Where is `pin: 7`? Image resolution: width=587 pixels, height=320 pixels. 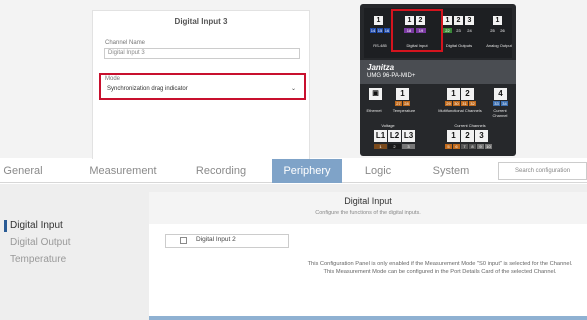
pin: 7 is located at coordinates (464, 146).